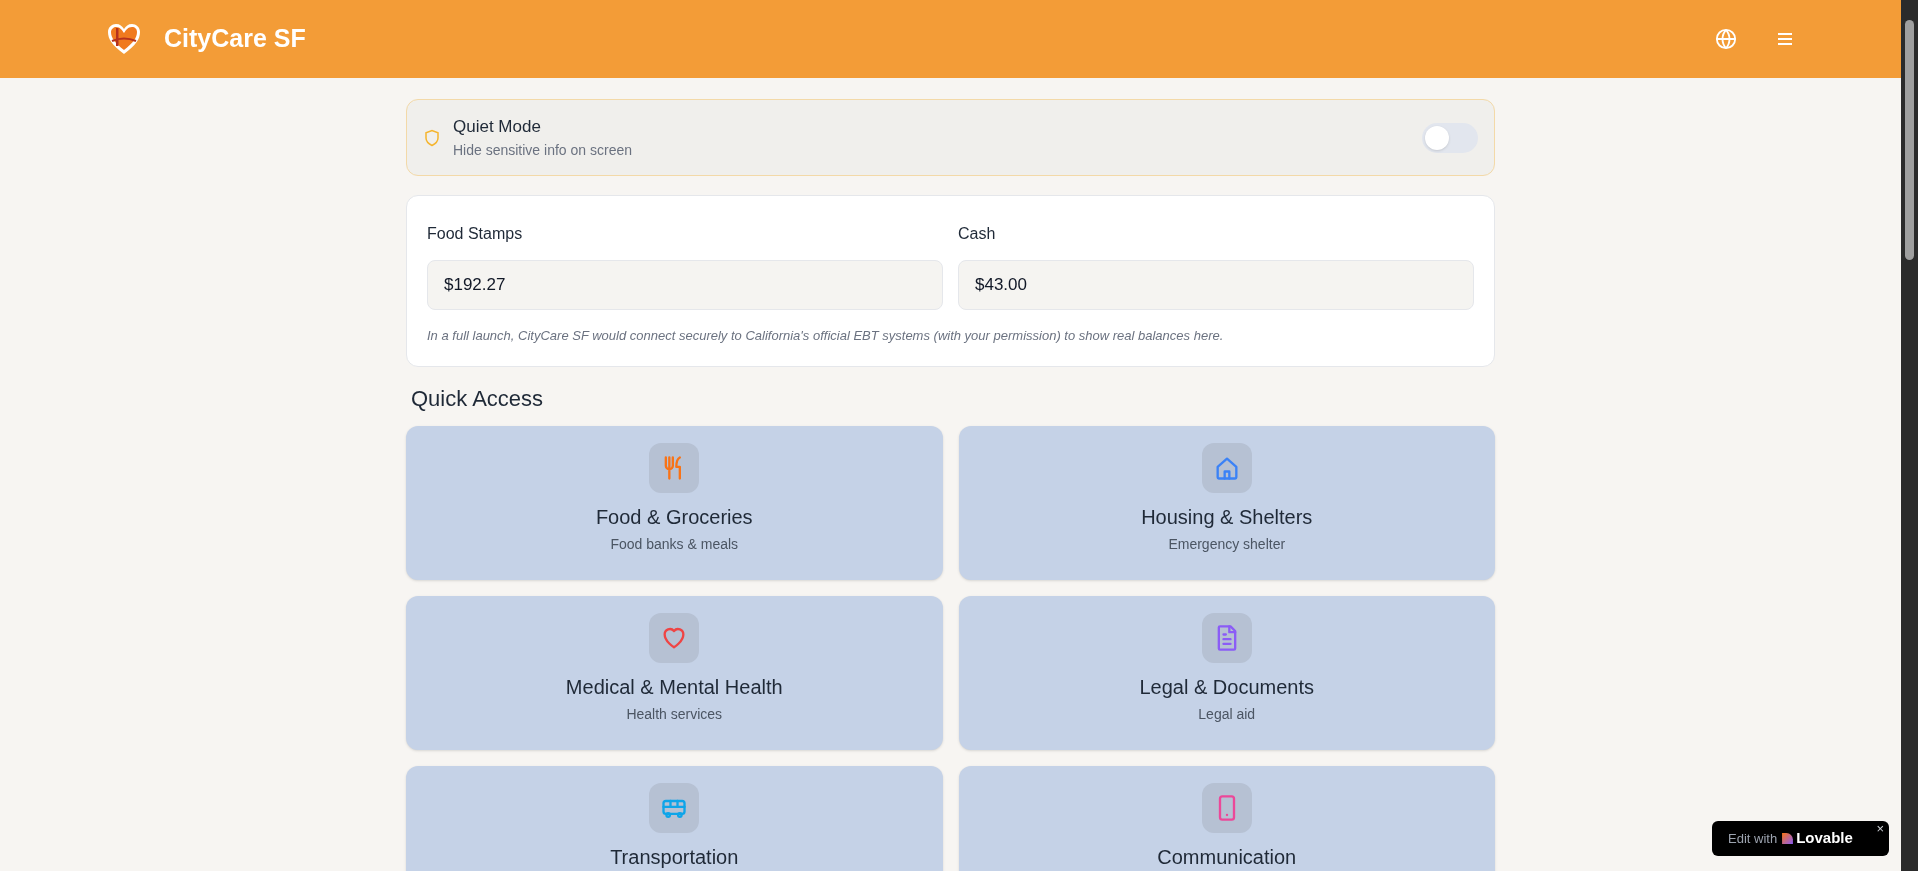 This screenshot has height=871, width=1918. I want to click on globe-icon, so click(1726, 39).